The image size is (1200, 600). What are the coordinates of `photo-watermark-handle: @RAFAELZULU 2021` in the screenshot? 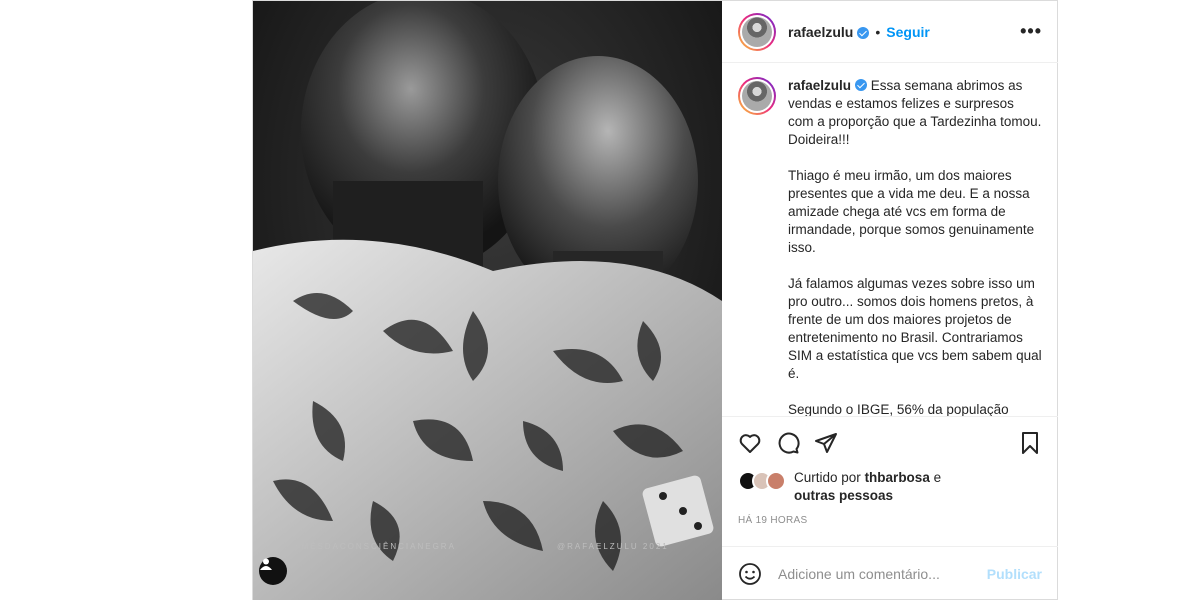 It's located at (613, 546).